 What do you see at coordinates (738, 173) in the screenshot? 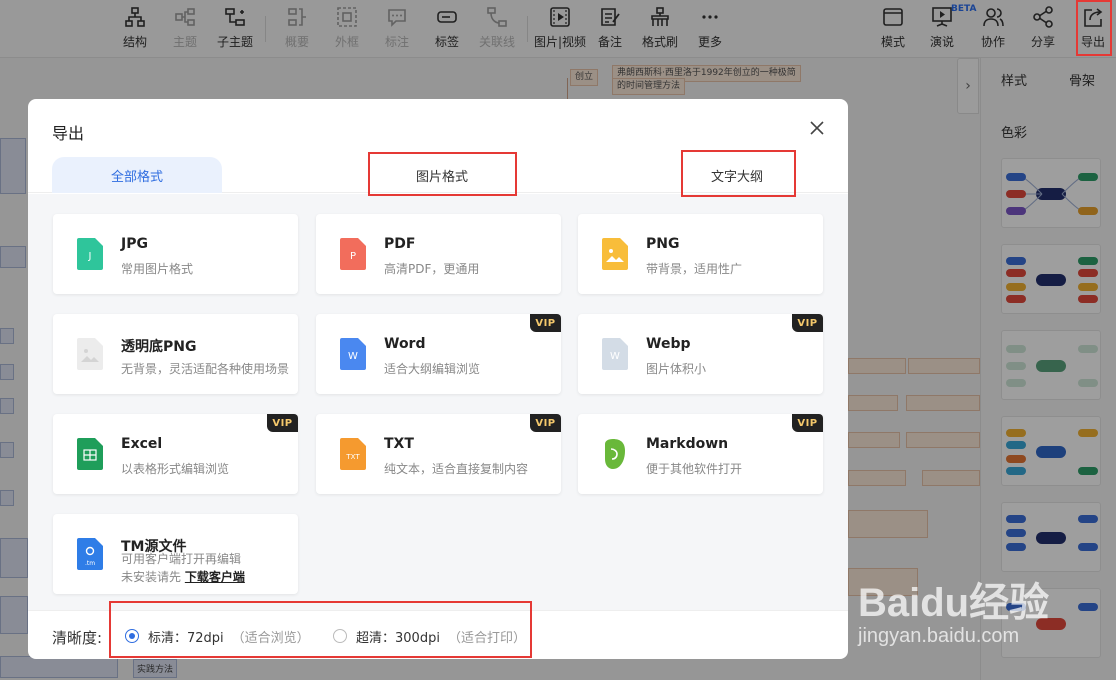
I see `highlight-box-text-tab` at bounding box center [738, 173].